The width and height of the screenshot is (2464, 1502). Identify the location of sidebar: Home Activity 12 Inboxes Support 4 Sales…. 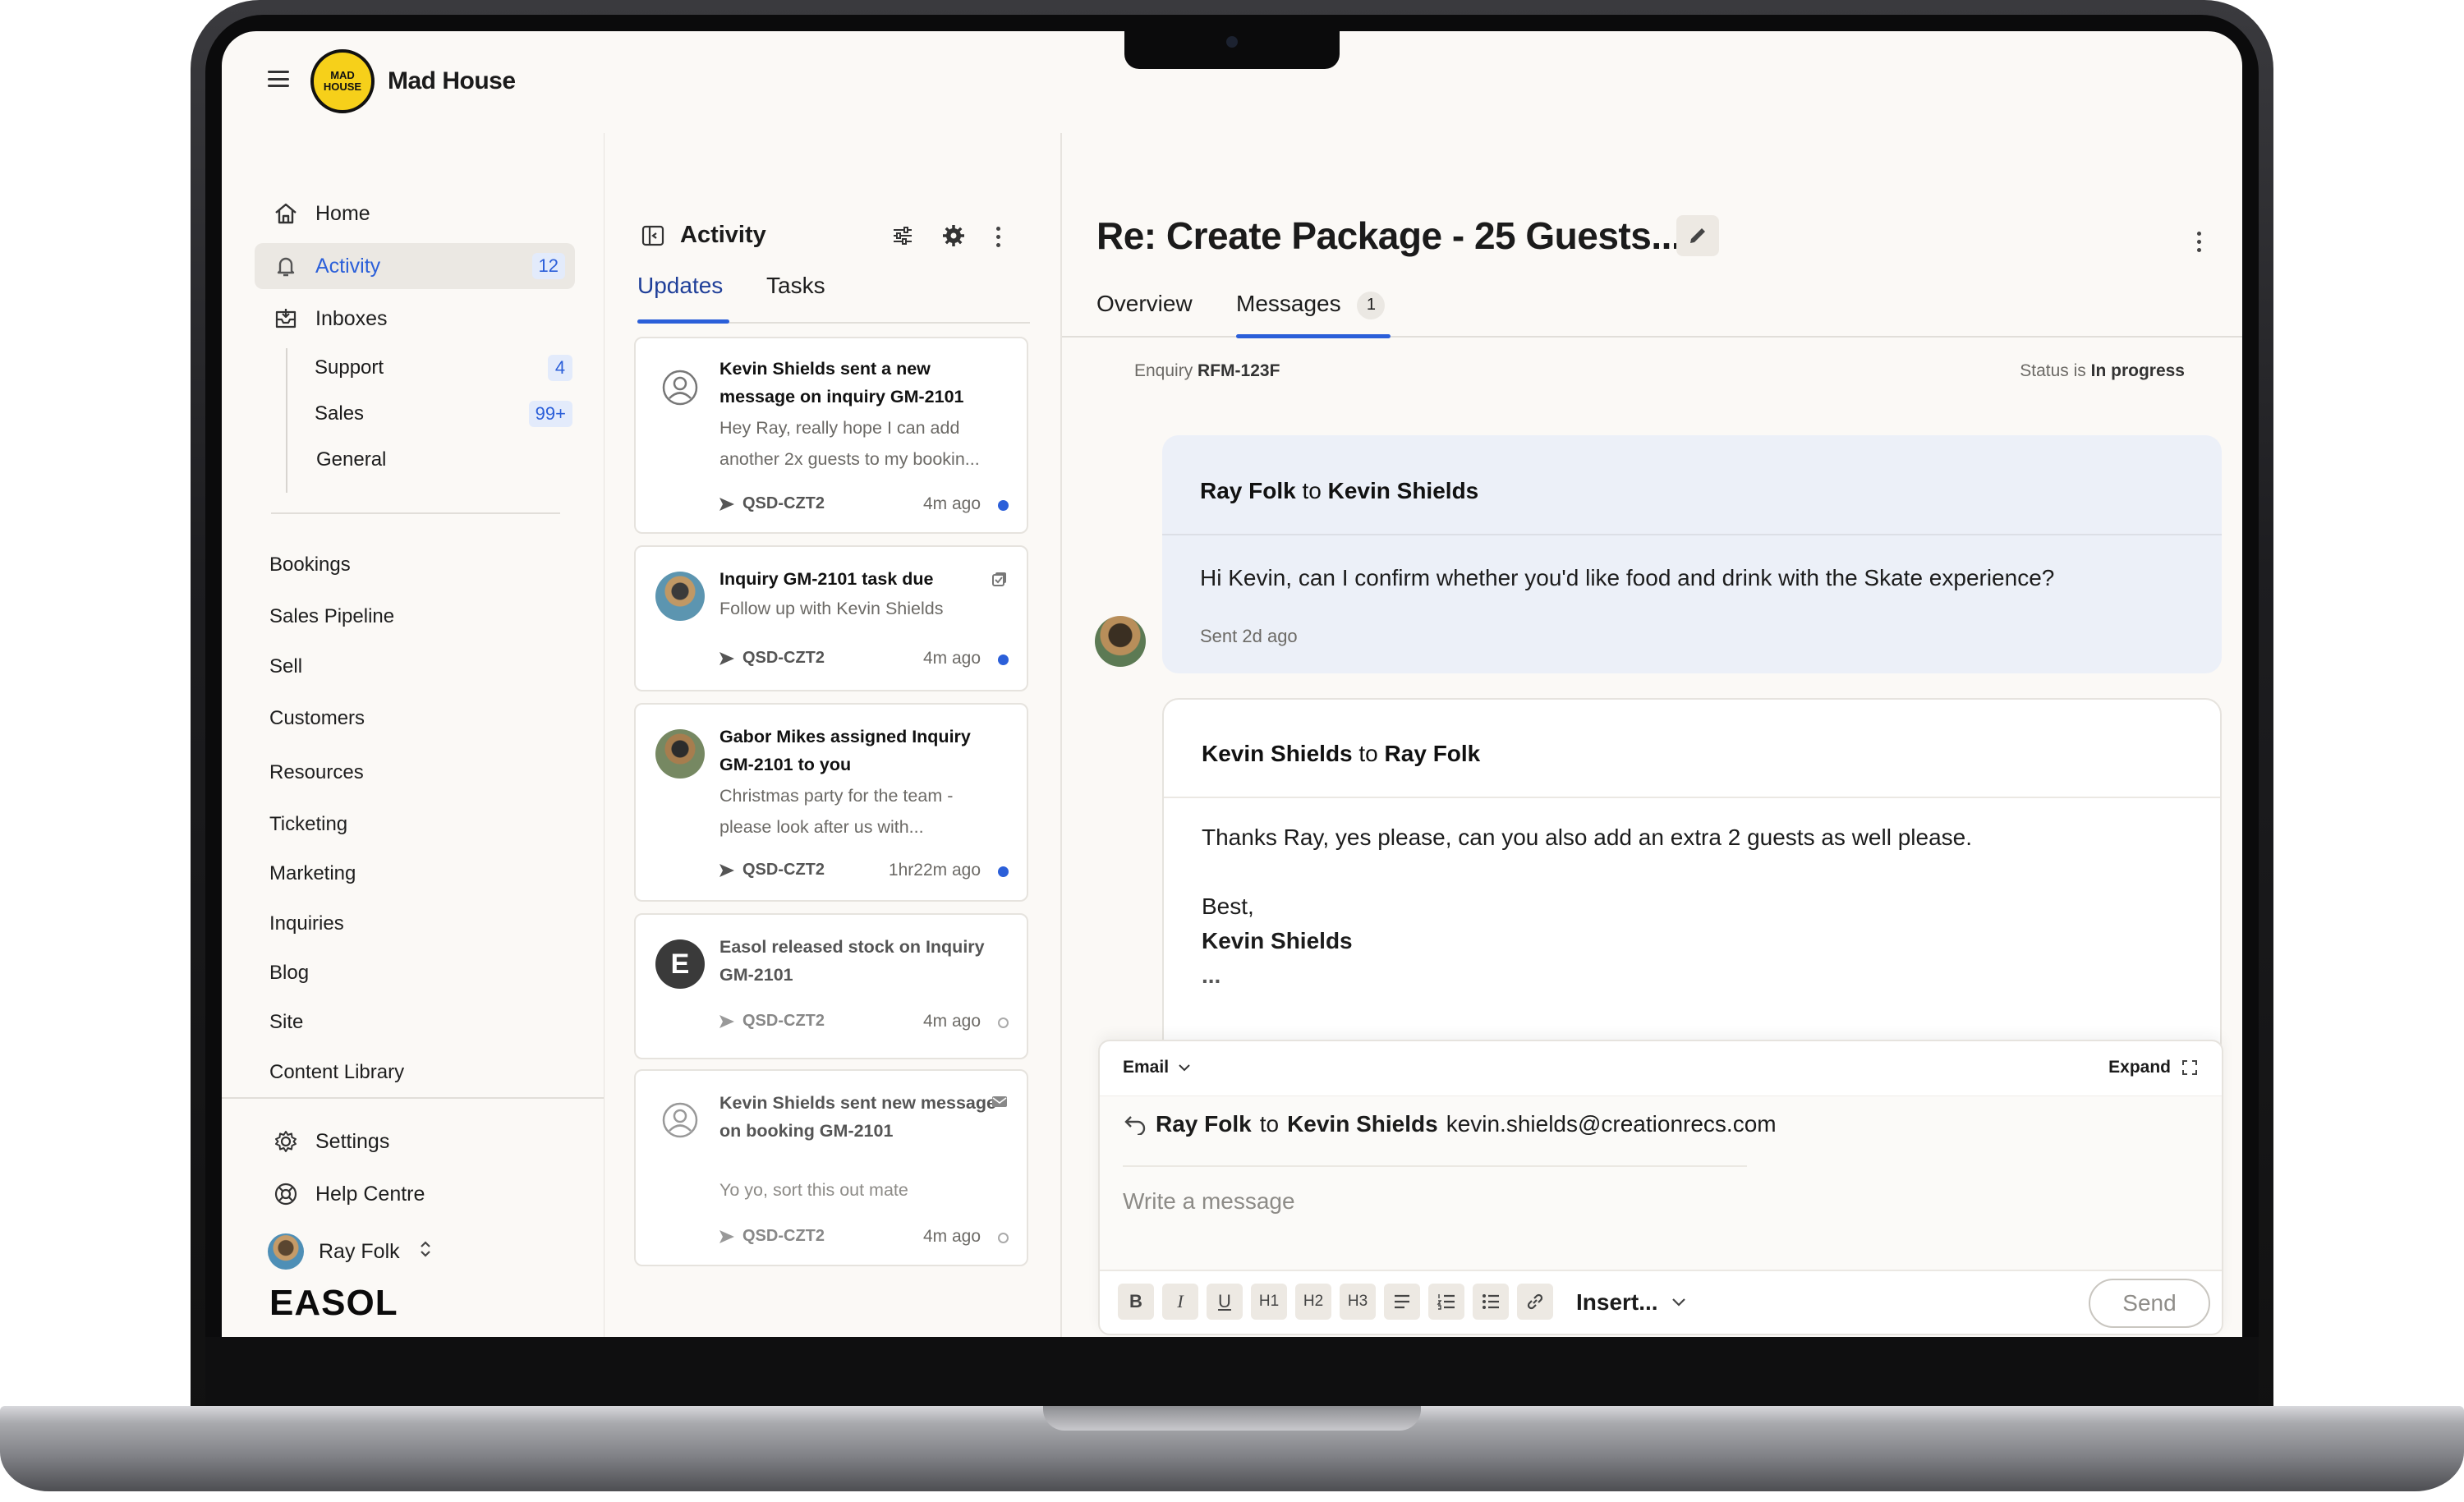
(413, 735).